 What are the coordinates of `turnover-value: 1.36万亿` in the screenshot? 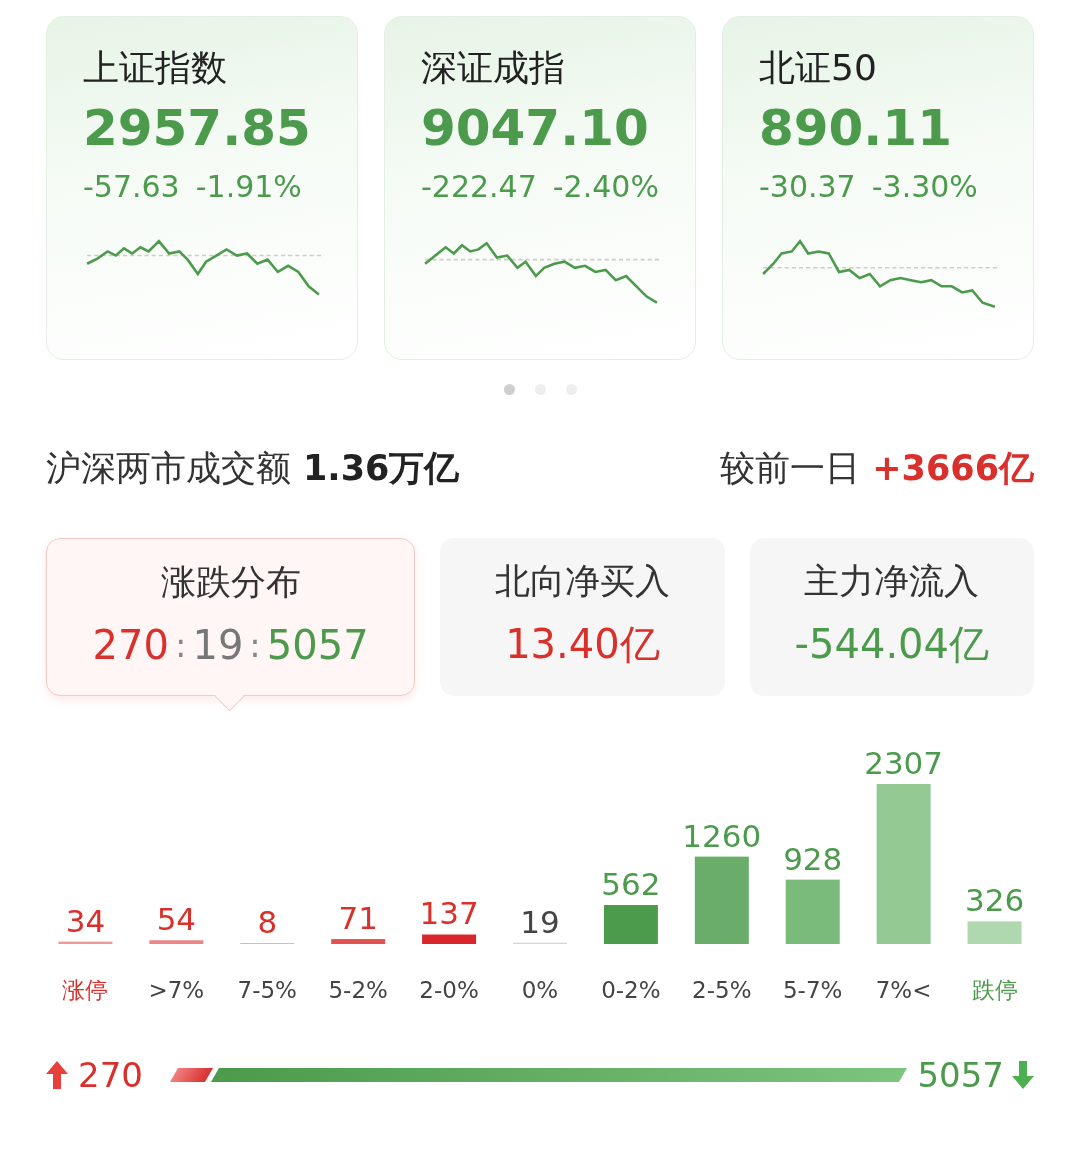 It's located at (381, 468).